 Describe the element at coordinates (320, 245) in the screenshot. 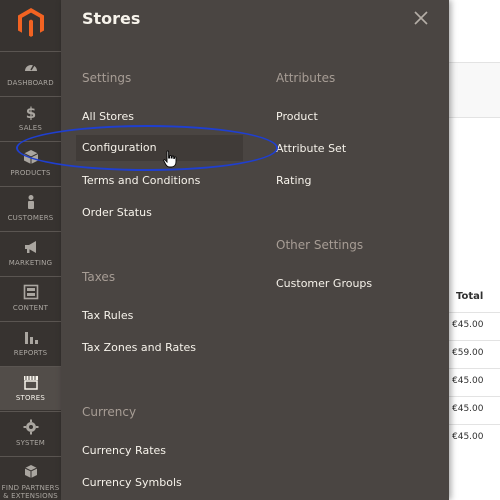

I see `section-title-other-settings: Other Settings` at that location.